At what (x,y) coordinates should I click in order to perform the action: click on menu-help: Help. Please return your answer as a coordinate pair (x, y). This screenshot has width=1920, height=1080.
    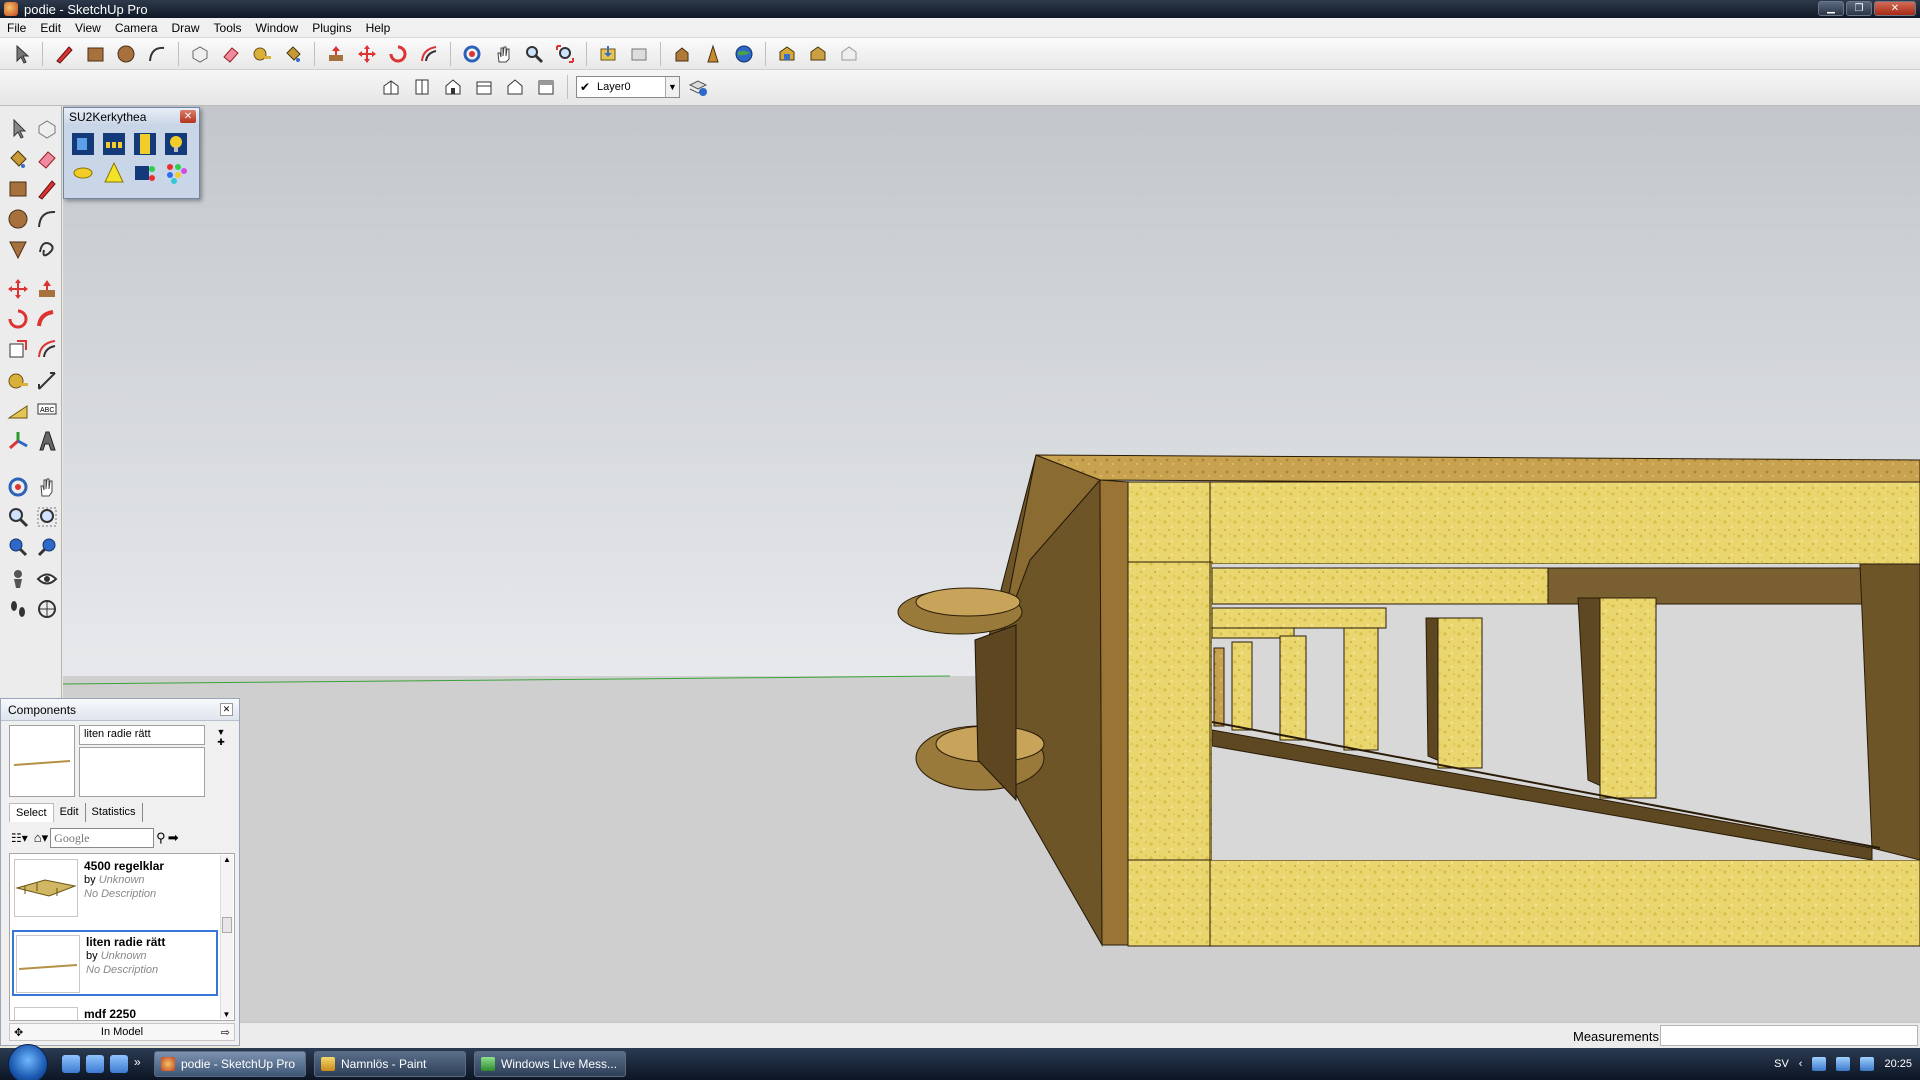
    Looking at the image, I should click on (378, 28).